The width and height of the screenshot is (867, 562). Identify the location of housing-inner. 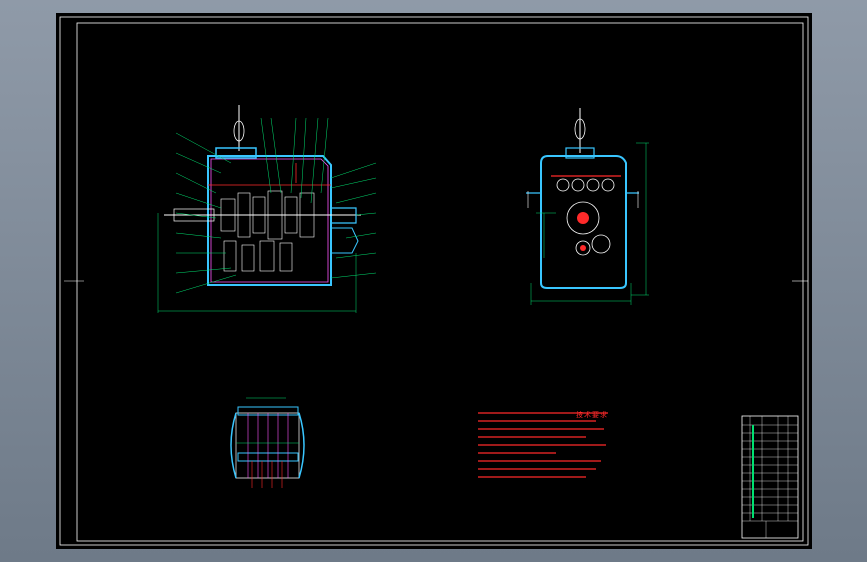
(269, 220).